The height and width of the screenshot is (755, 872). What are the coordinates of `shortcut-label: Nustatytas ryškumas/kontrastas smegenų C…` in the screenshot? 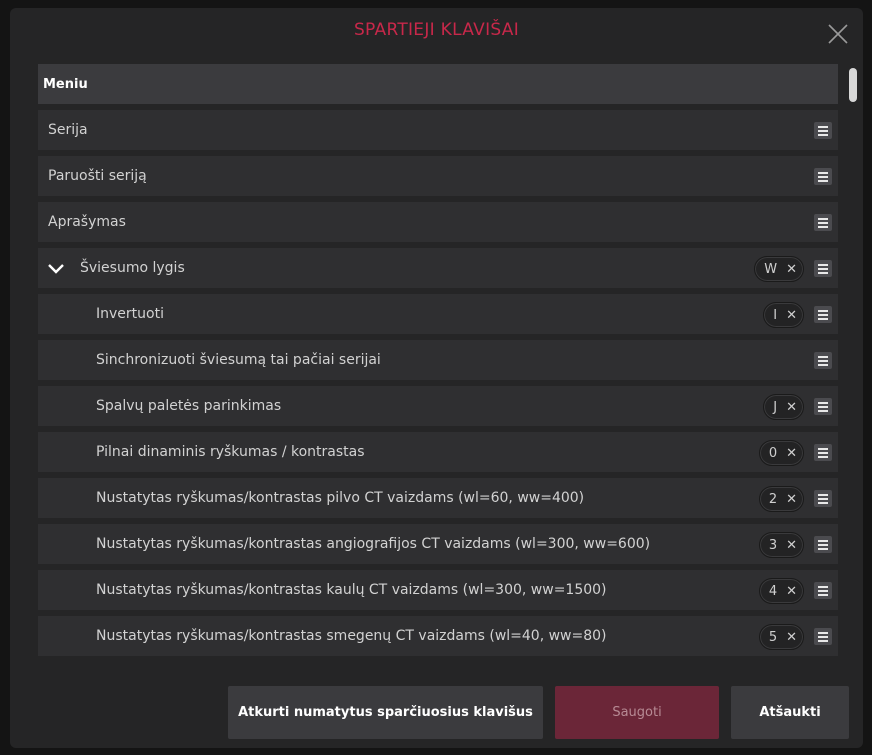 It's located at (351, 636).